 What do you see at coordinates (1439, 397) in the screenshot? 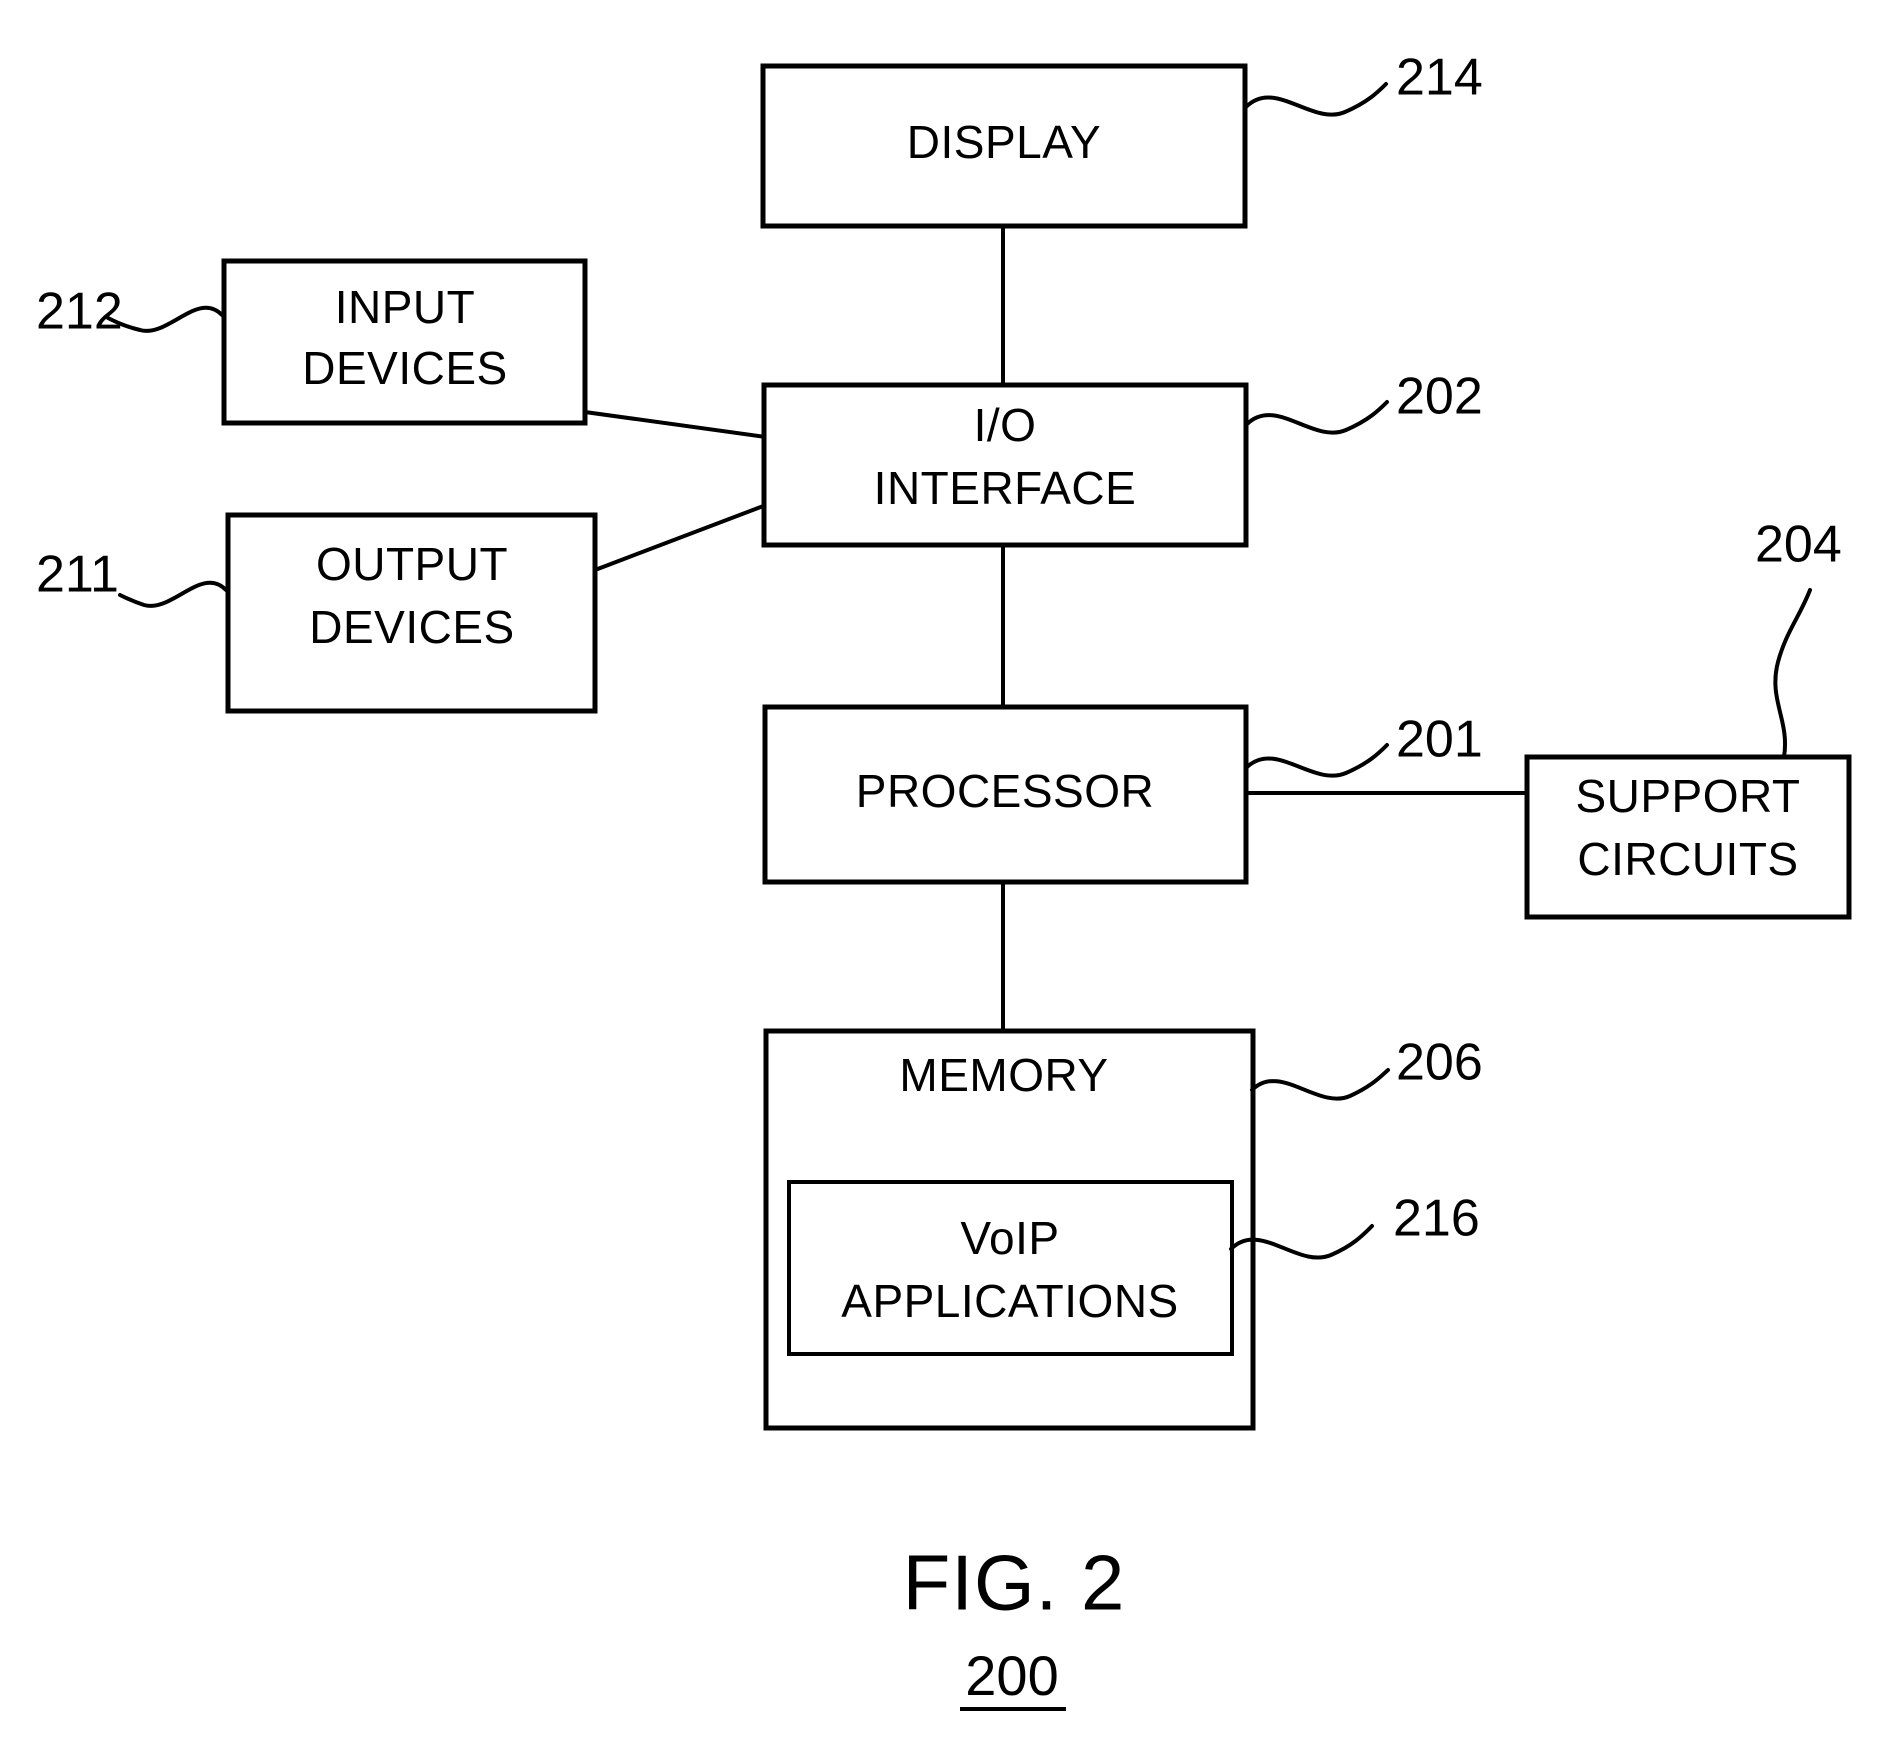
I see `ref-number-202: 202` at bounding box center [1439, 397].